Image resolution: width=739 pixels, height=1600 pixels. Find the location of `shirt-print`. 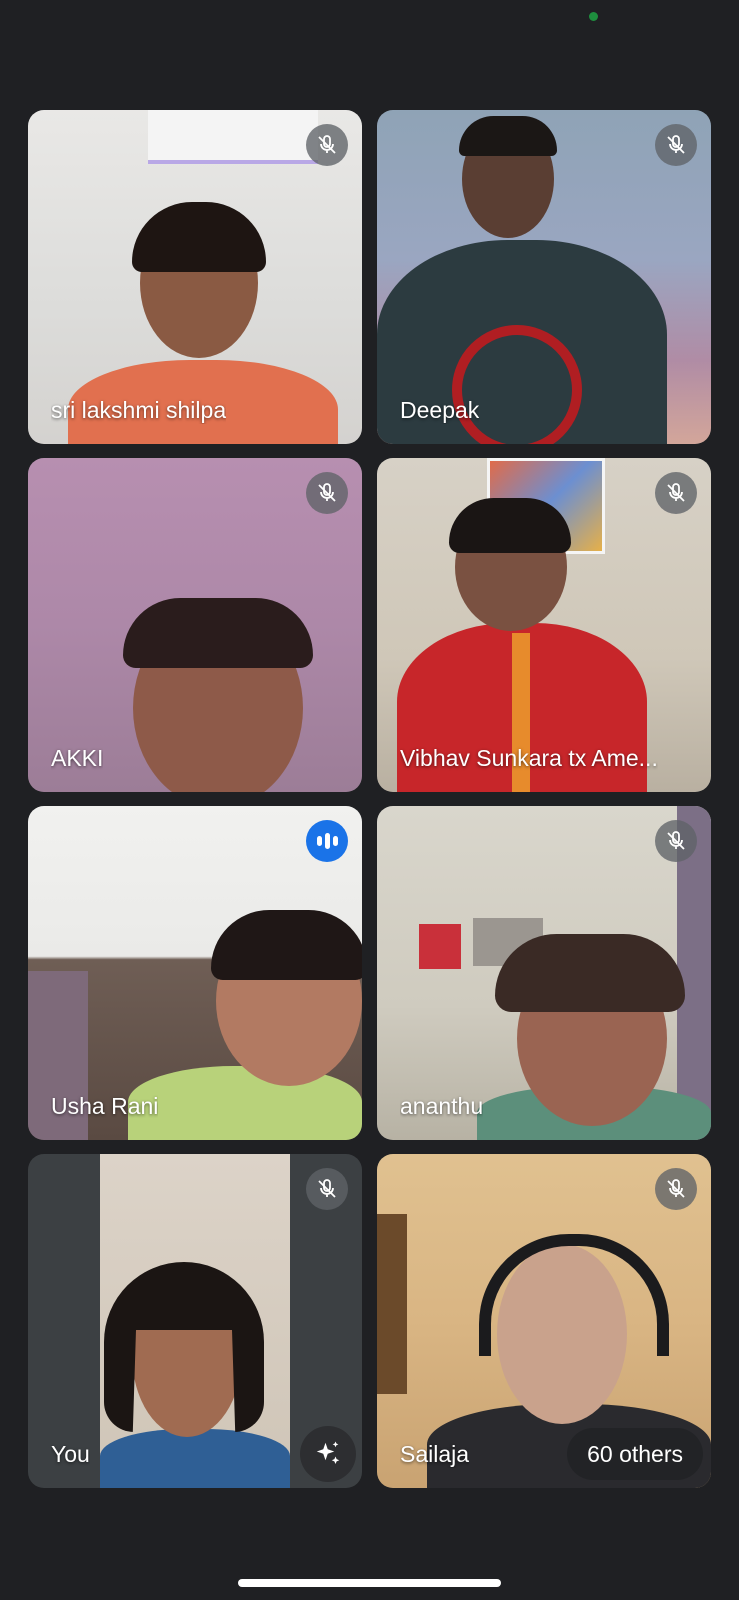

shirt-print is located at coordinates (517, 384).